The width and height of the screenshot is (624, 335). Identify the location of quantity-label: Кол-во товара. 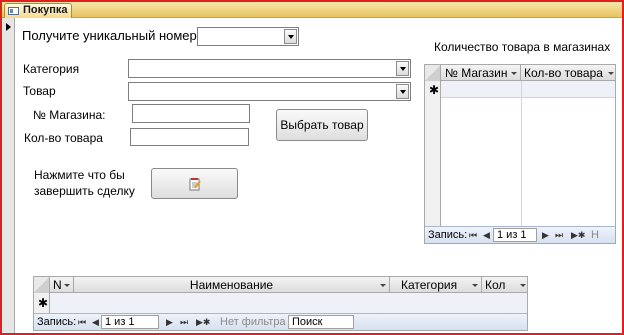
(63, 138).